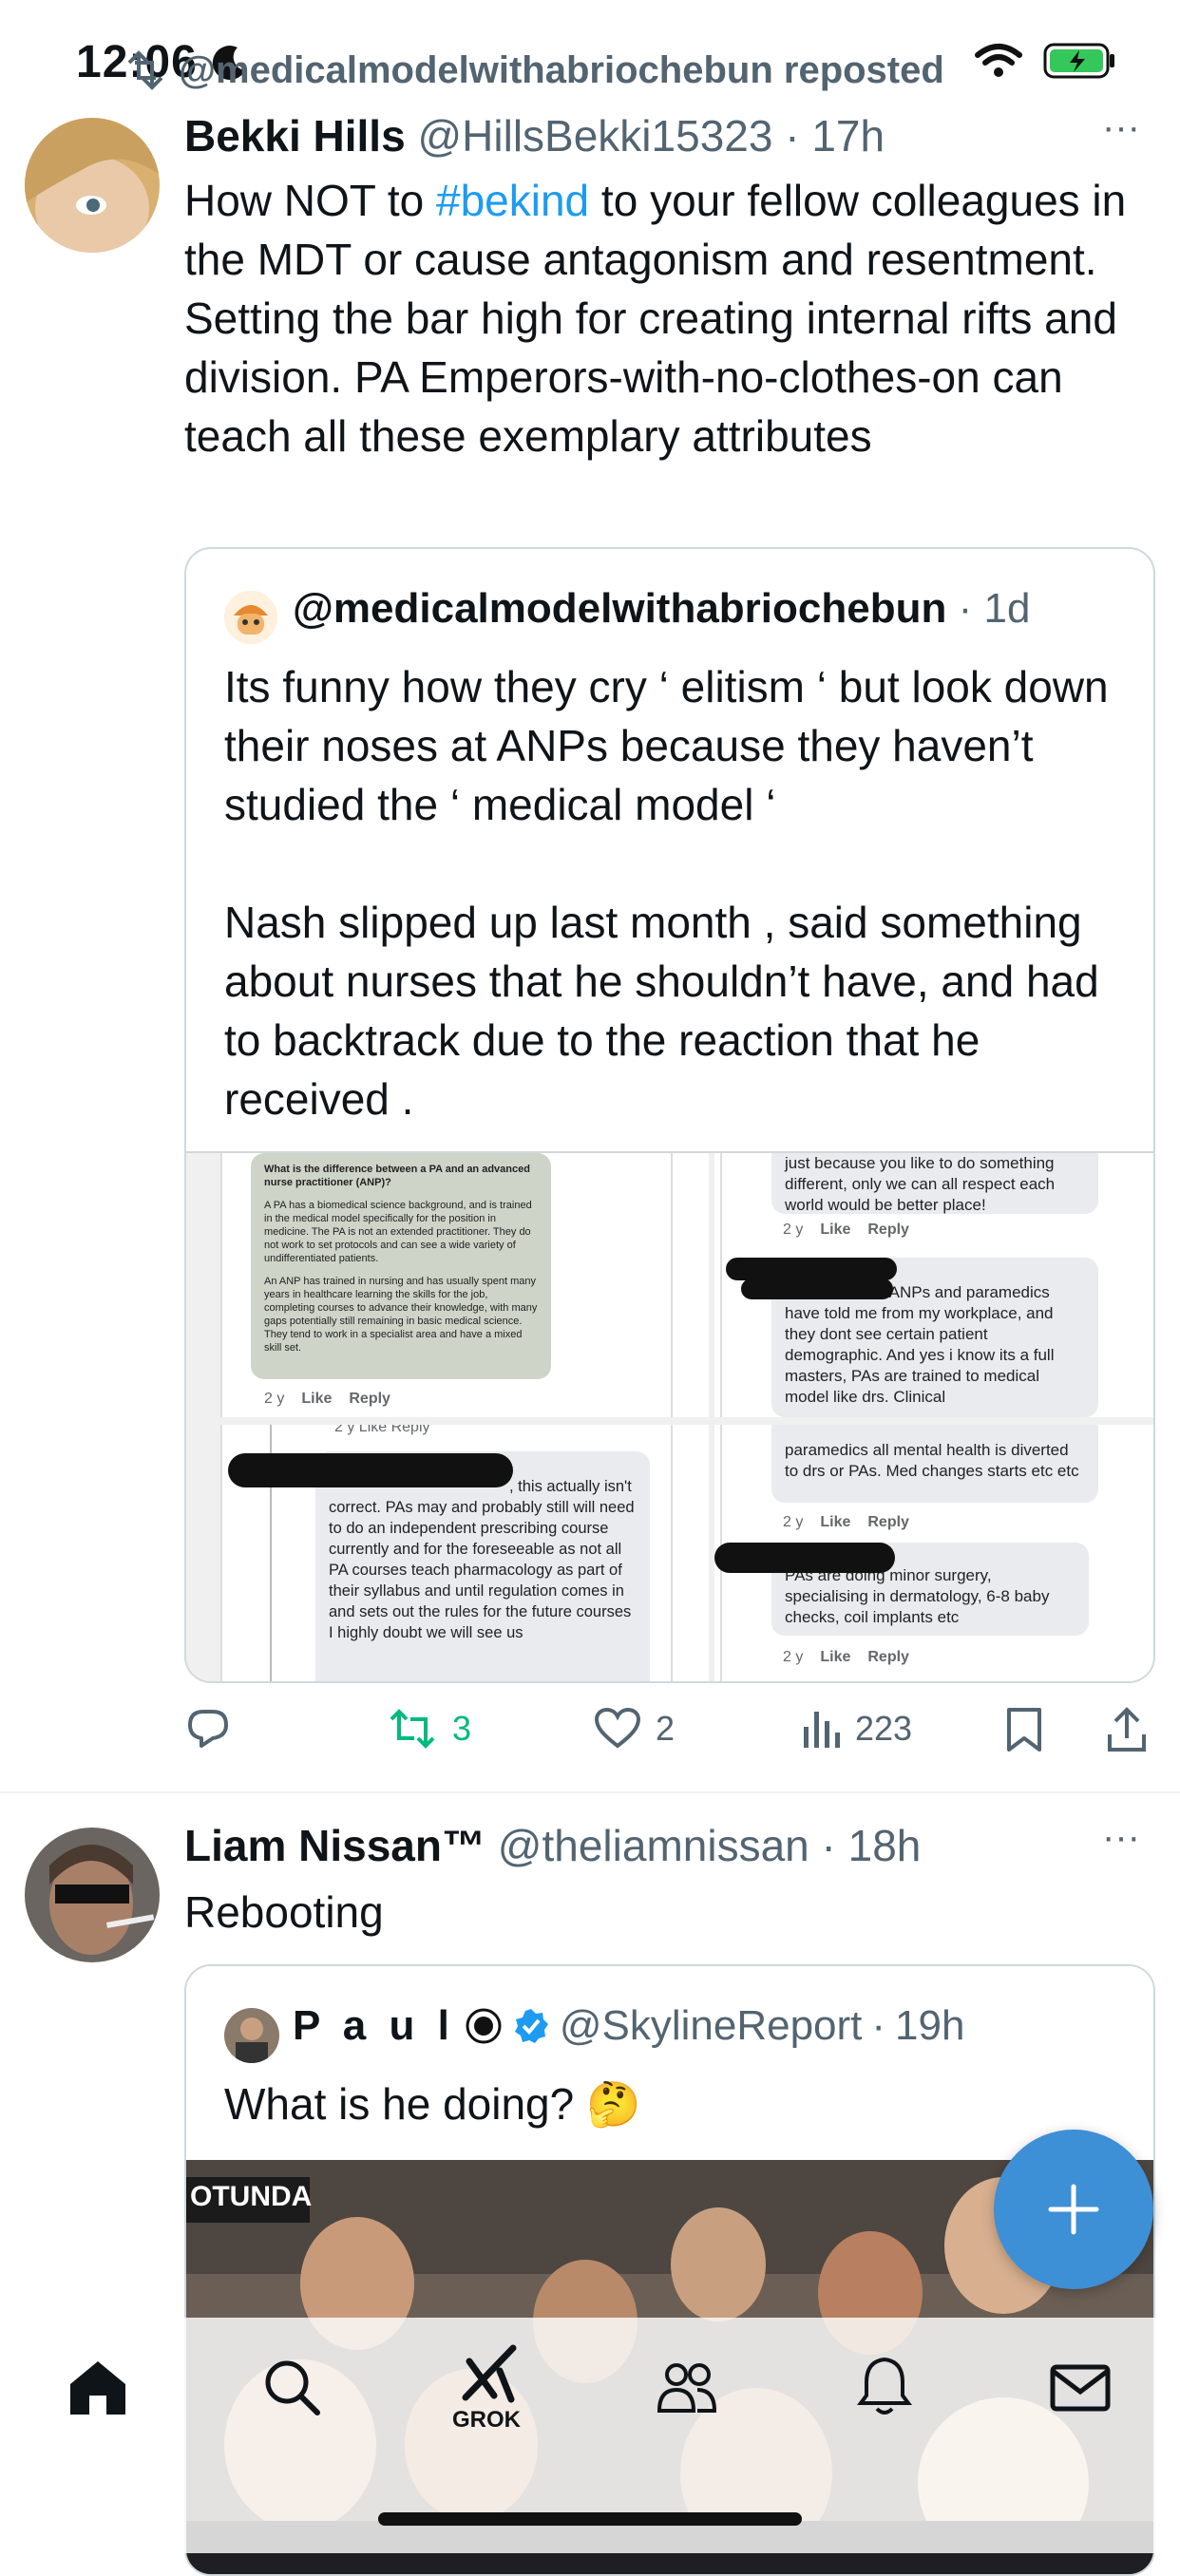 This screenshot has width=1180, height=2576. I want to click on plus-icon, so click(1073, 2209).